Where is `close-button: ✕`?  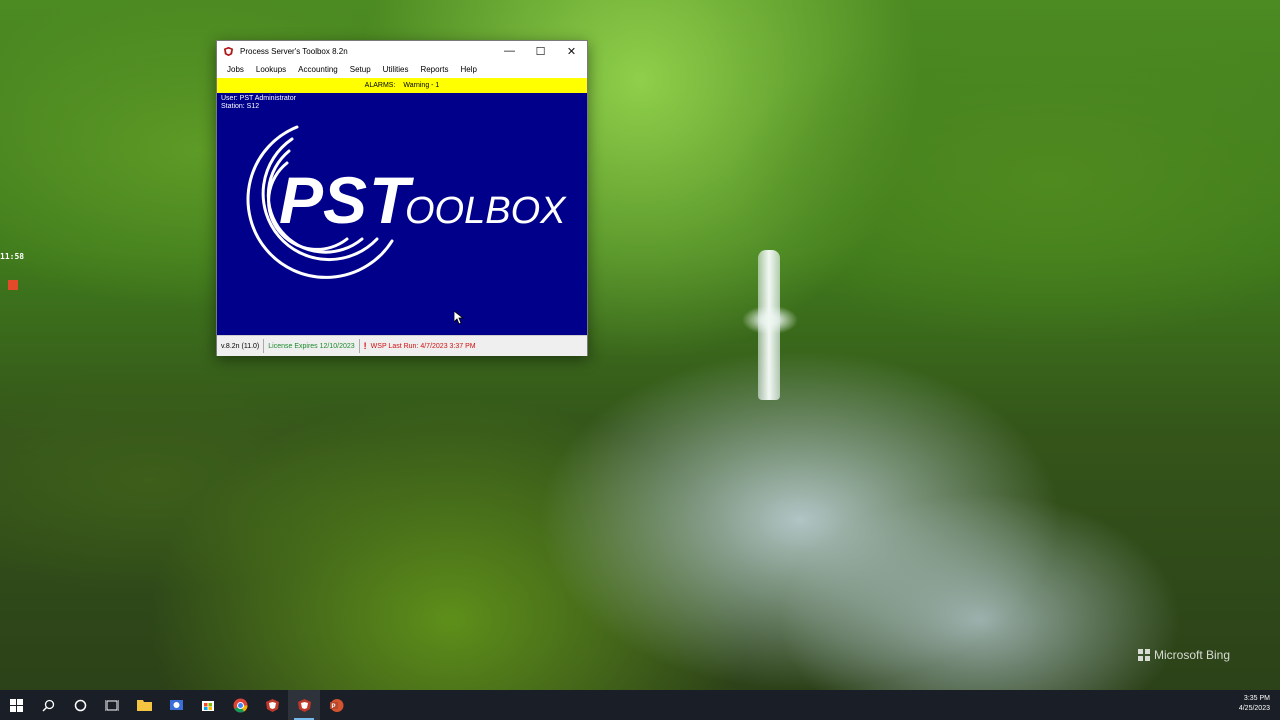 close-button: ✕ is located at coordinates (571, 51).